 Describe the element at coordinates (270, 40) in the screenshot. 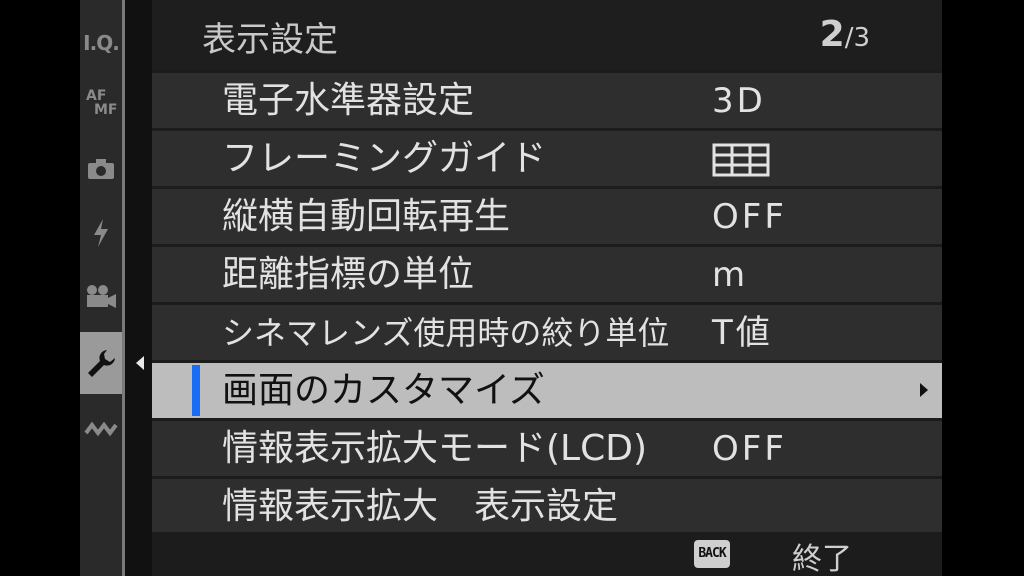

I see `menu-title: 表示設定` at that location.